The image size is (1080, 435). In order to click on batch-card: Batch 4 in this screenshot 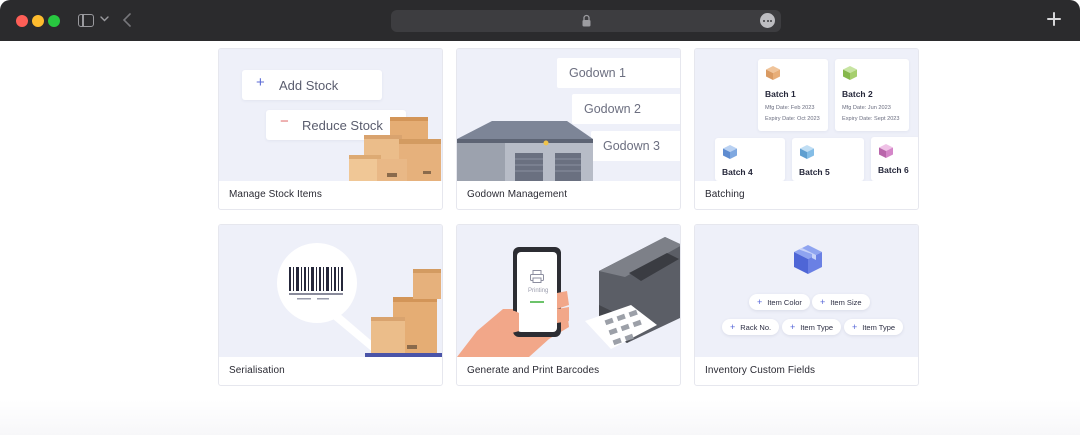, I will do `click(750, 159)`.